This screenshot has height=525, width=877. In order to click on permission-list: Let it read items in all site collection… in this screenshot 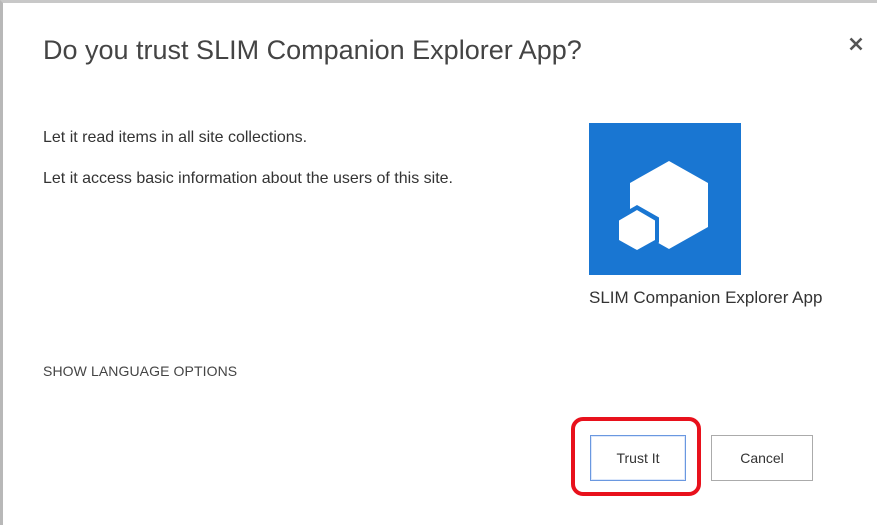, I will do `click(298, 168)`.